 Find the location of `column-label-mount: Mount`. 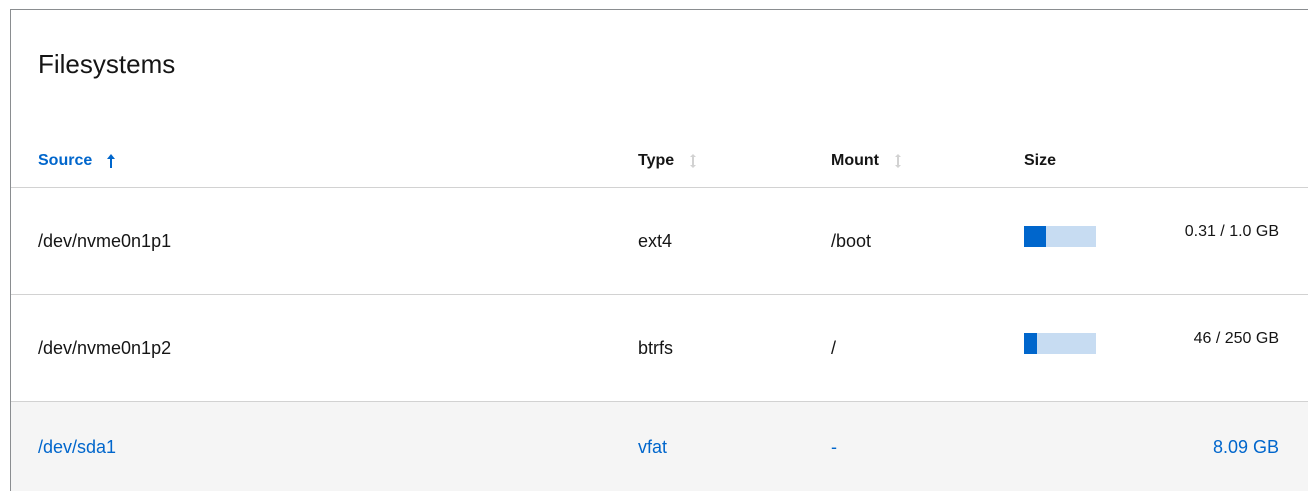

column-label-mount: Mount is located at coordinates (855, 160).